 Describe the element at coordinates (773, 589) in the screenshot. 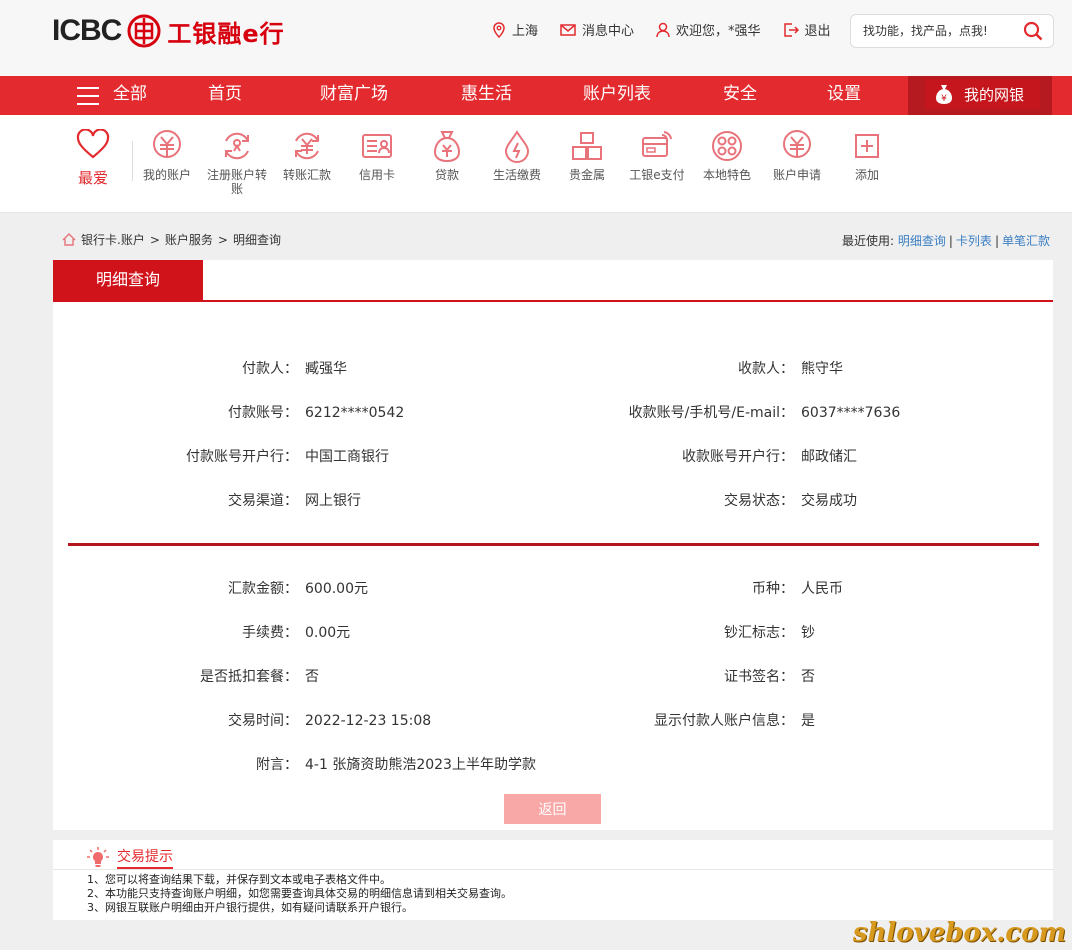

I see `currency-label: 币种：` at that location.